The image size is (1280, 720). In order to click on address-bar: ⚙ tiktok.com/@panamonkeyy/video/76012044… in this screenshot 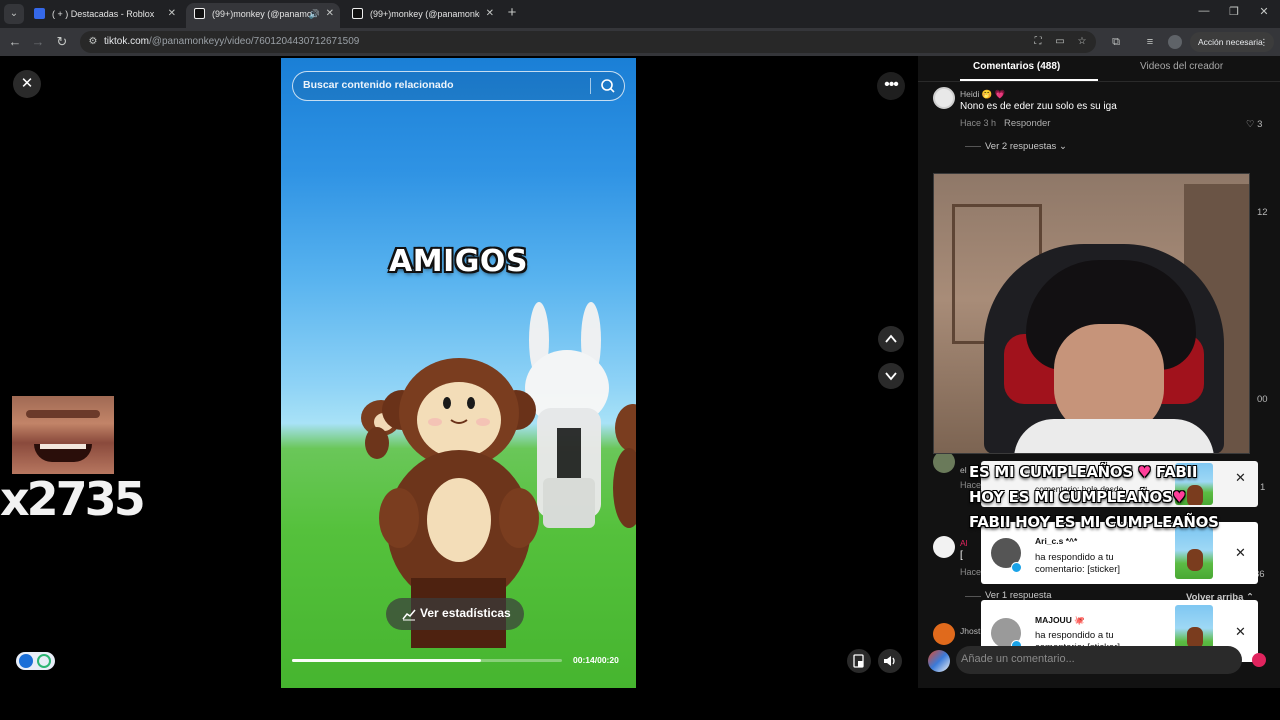, I will do `click(588, 42)`.